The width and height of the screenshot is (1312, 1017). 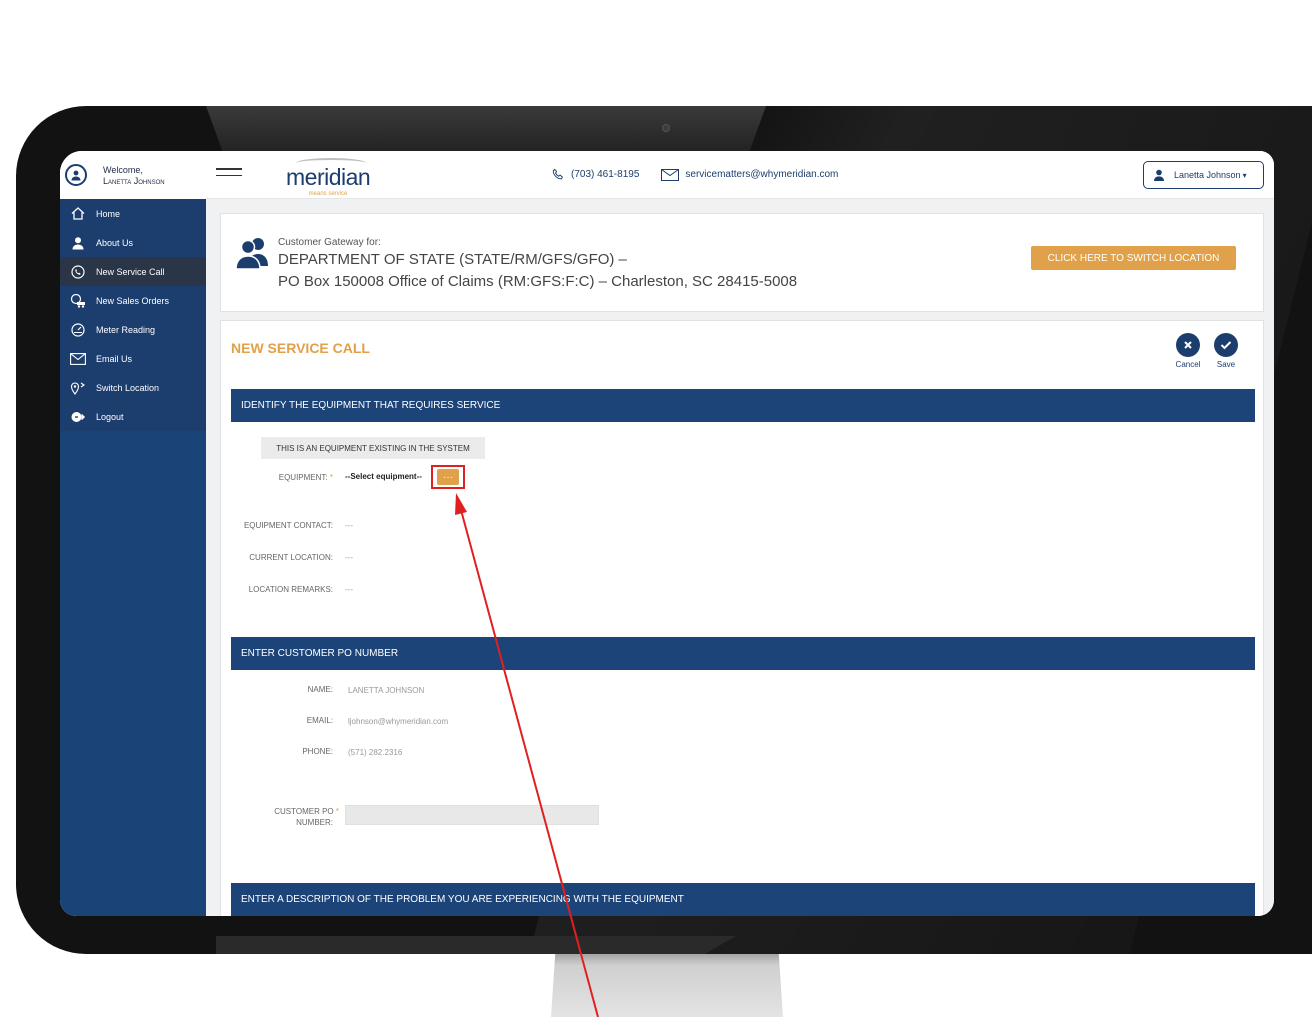 What do you see at coordinates (288, 525) in the screenshot?
I see `equipment-contact-label: EQUIPMENT CONTACT:` at bounding box center [288, 525].